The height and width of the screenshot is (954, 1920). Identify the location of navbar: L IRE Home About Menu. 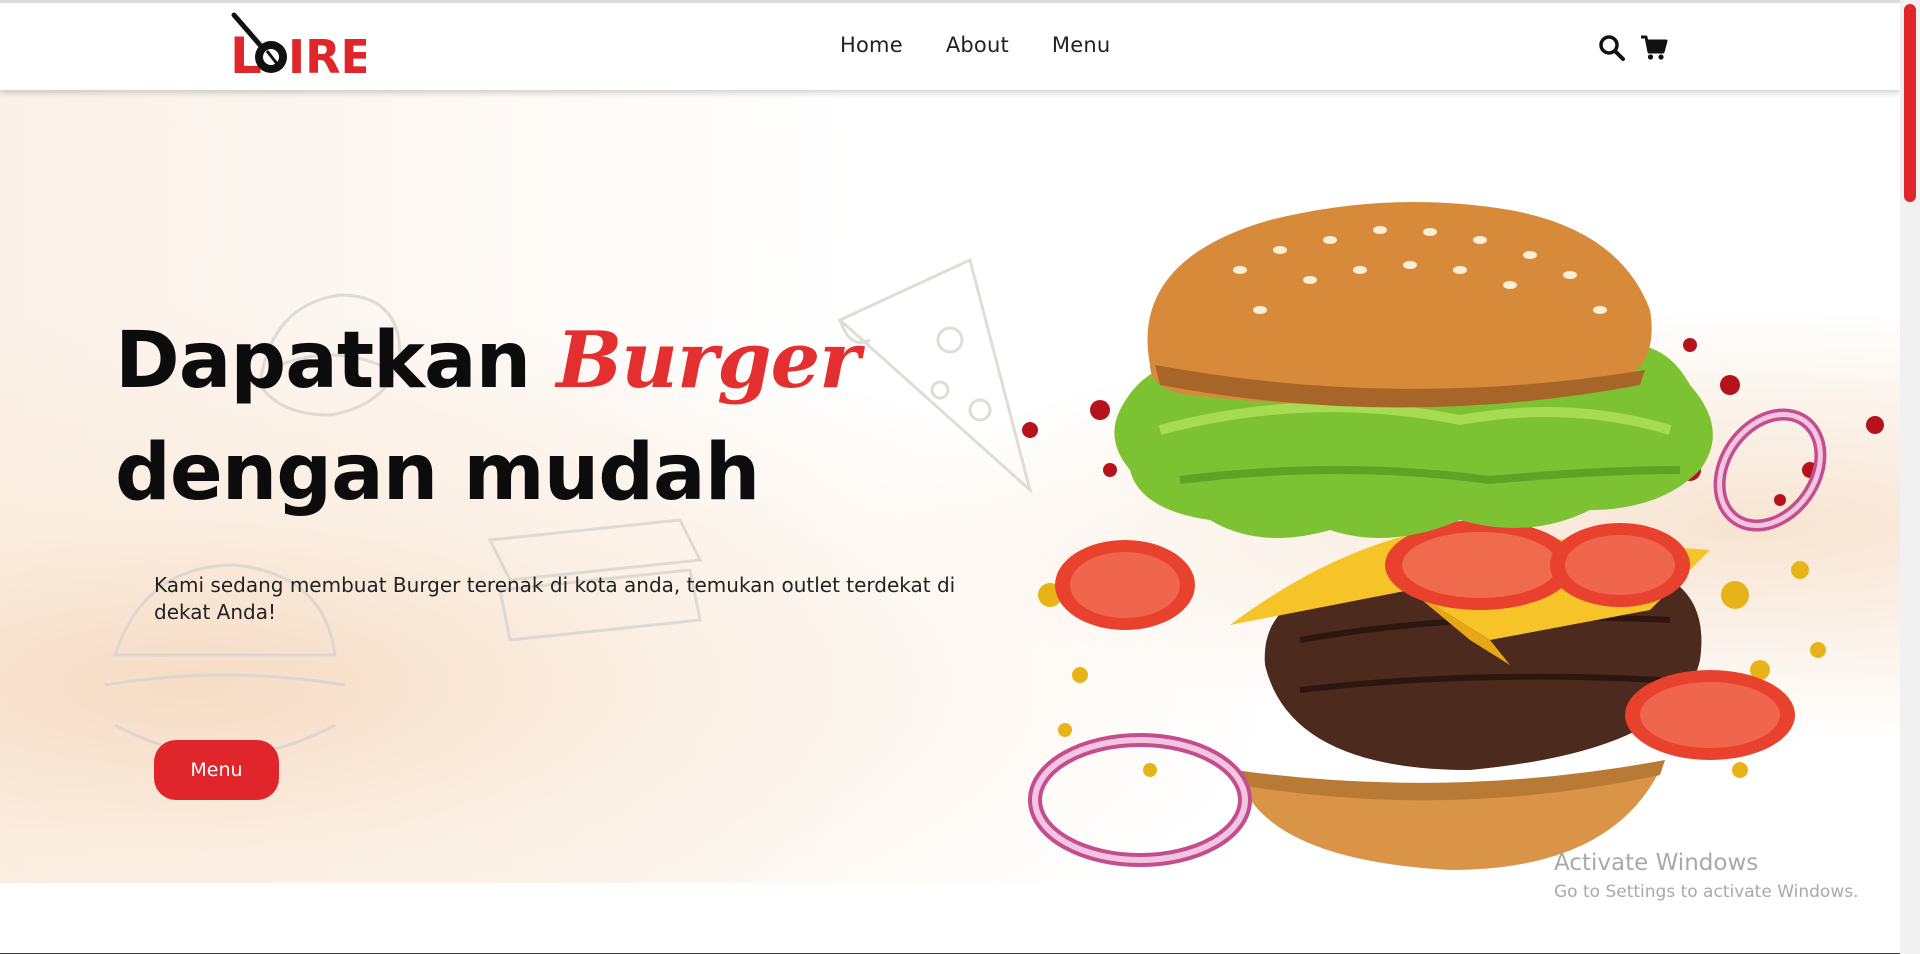
(950, 46).